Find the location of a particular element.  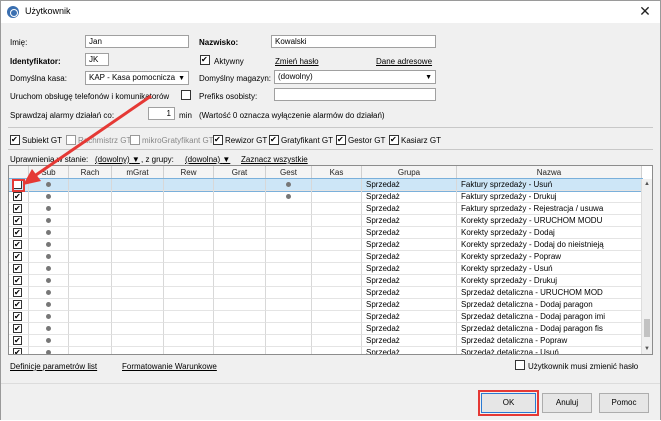

module-checkbox-kasiarz is located at coordinates (394, 140).